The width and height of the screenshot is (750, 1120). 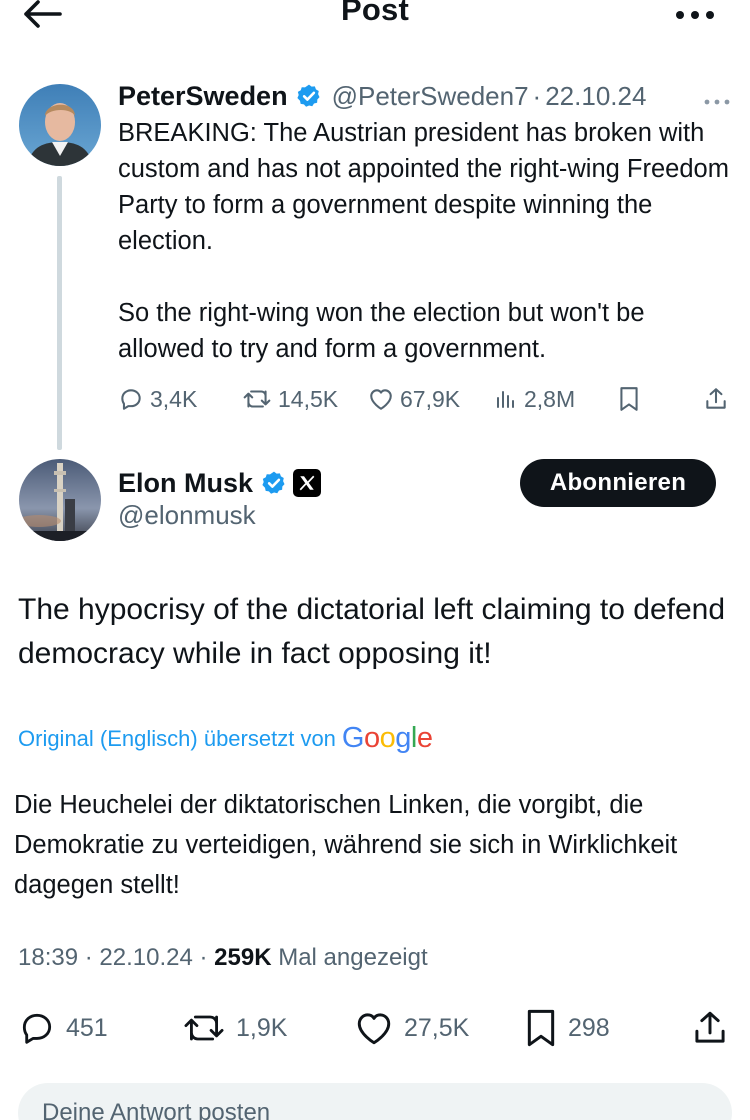 What do you see at coordinates (63, 1028) in the screenshot?
I see `reply-button: 451` at bounding box center [63, 1028].